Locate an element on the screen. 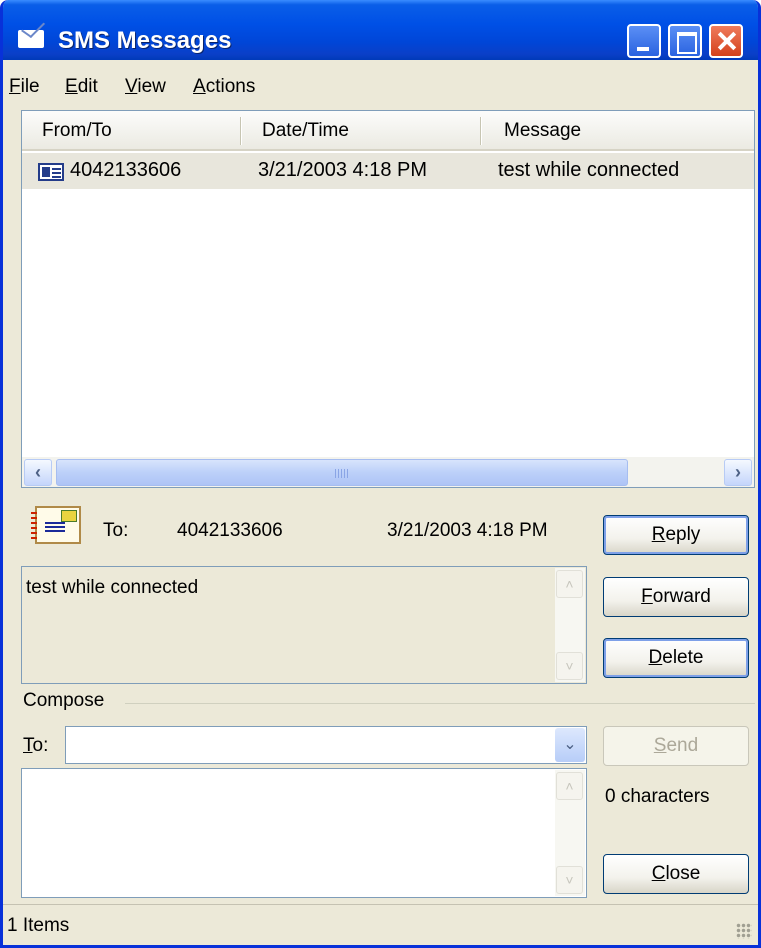 The image size is (761, 948). menu-view: View is located at coordinates (145, 87).